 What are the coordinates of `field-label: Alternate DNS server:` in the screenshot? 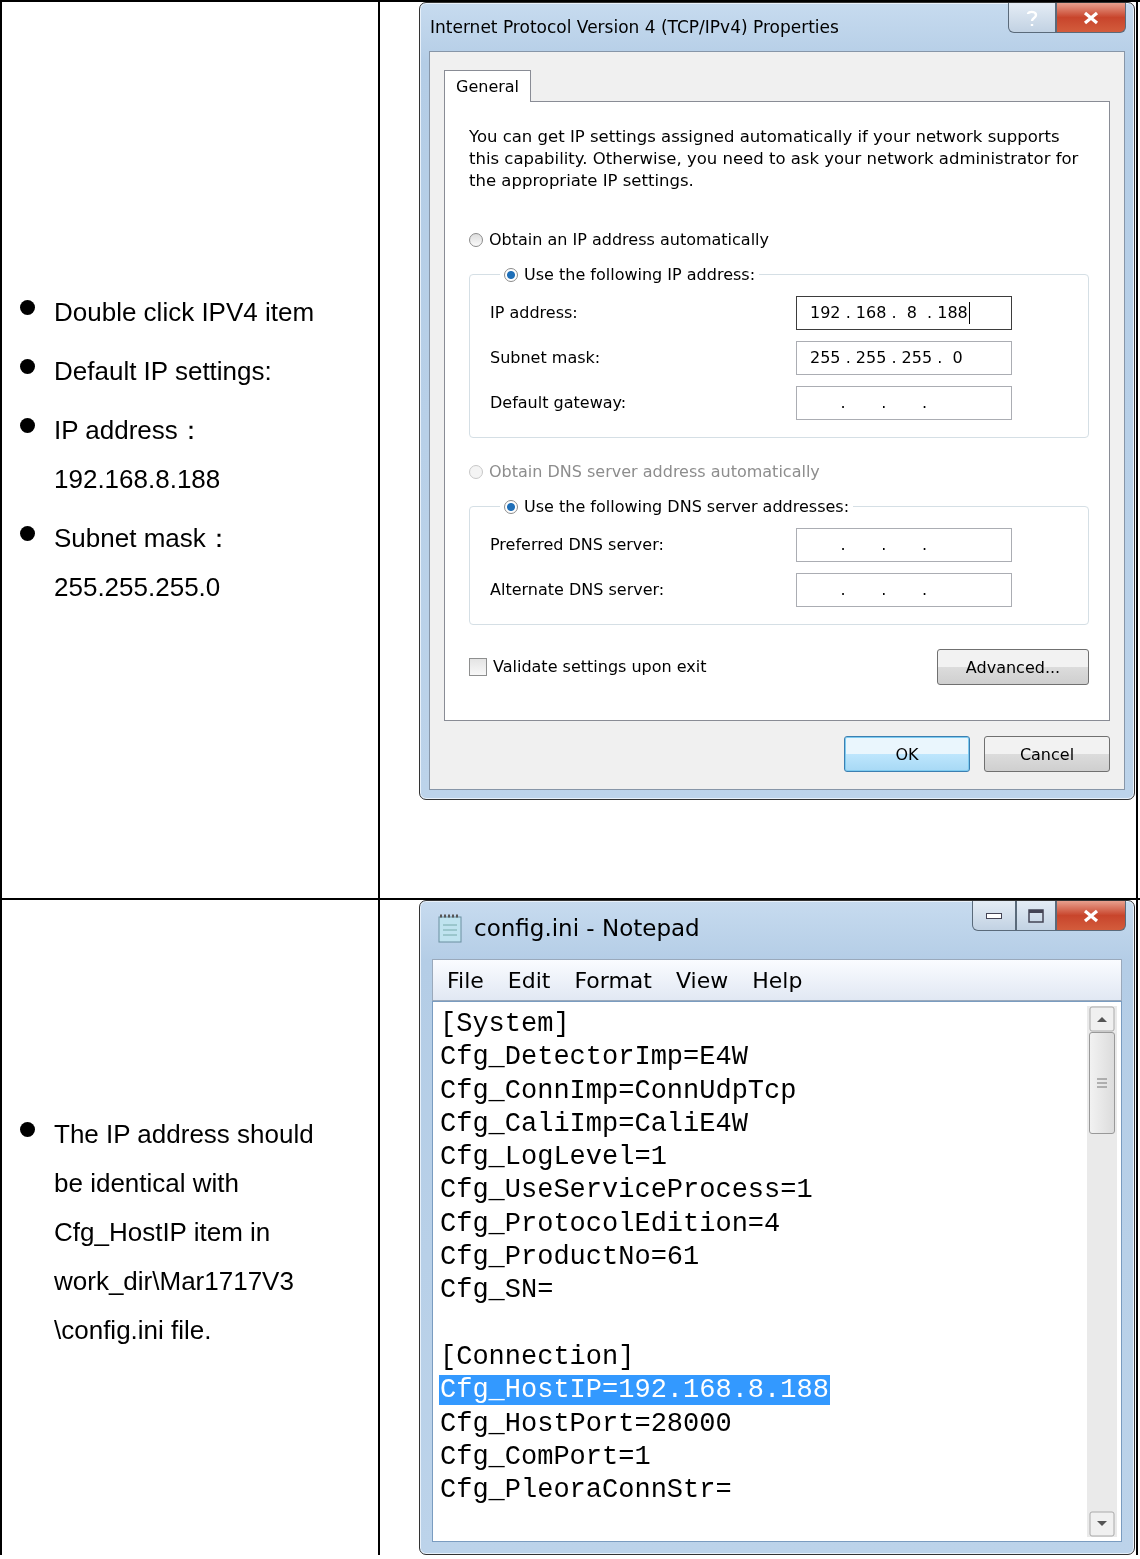 It's located at (577, 589).